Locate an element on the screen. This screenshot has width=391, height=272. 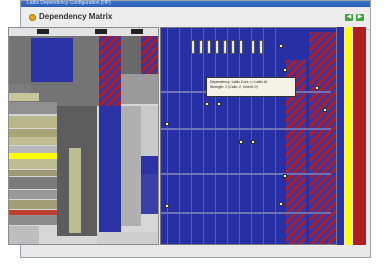
window-title: Lattix Dependency Configuration [HP] is located at coordinates (69, 3).